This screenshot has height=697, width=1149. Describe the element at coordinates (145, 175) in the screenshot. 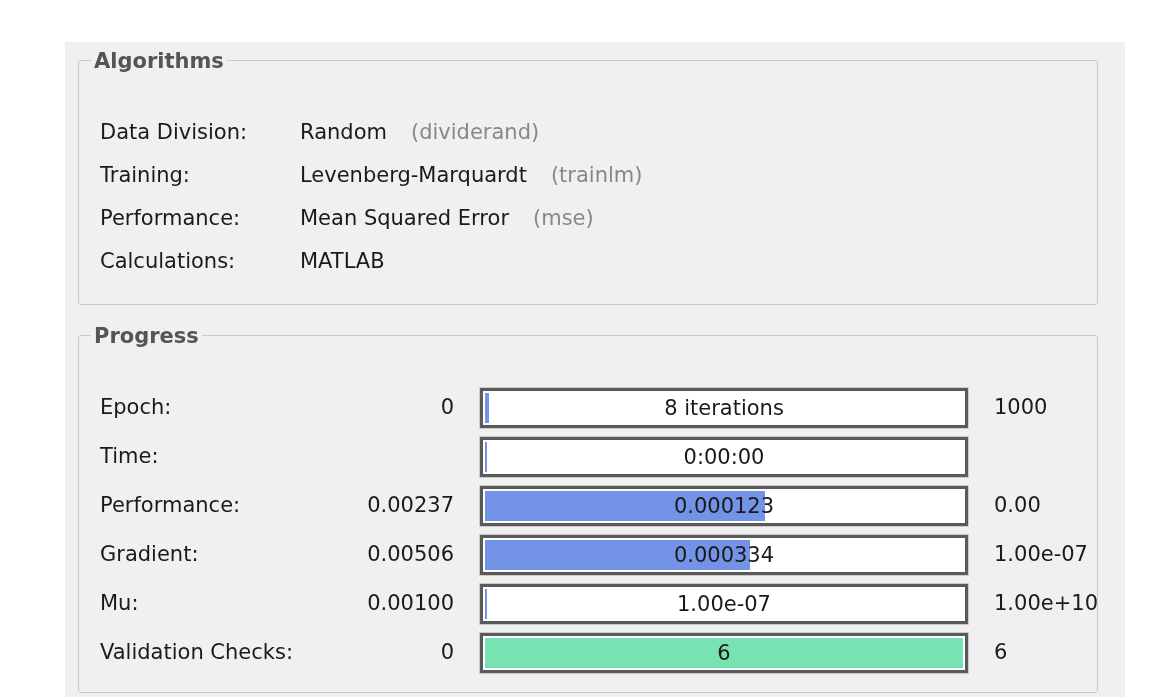

I see `field-label: Training:` at that location.